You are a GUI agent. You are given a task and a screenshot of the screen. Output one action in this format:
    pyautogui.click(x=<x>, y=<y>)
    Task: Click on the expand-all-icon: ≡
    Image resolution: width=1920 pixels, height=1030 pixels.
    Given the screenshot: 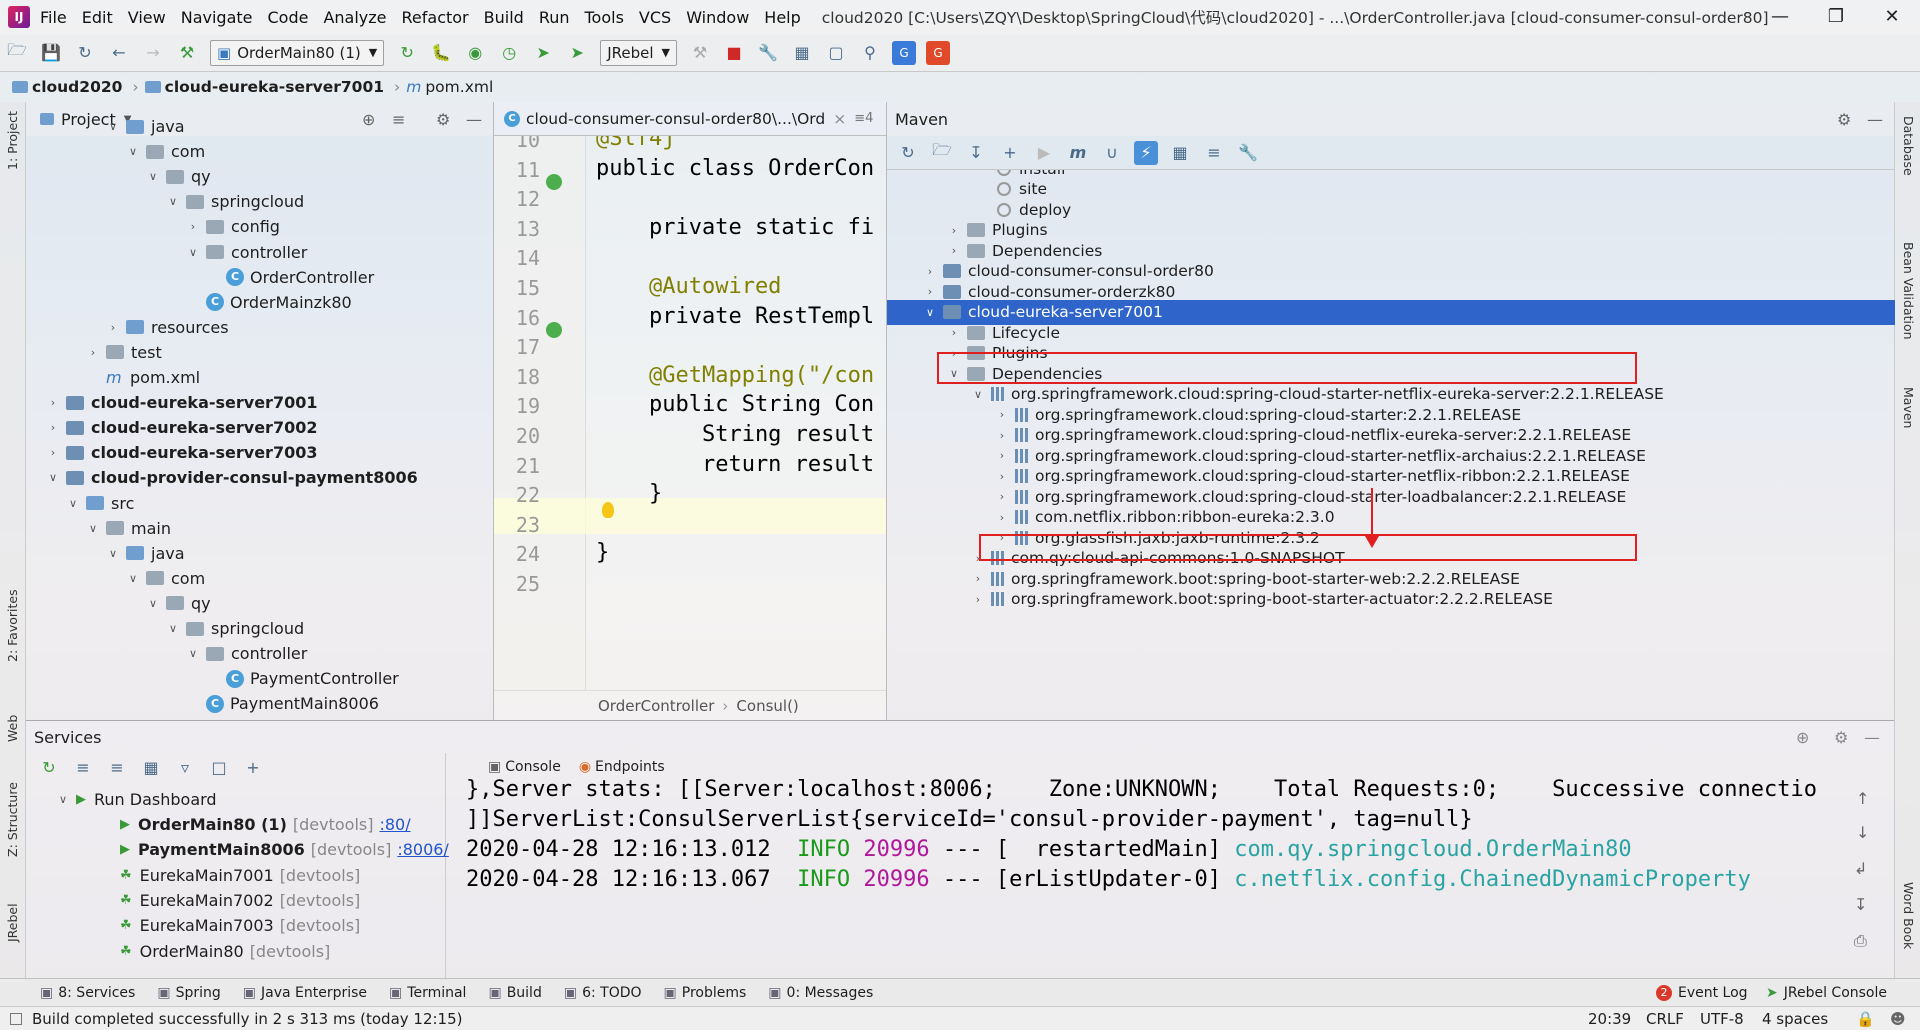 What is the action you would take?
    pyautogui.click(x=83, y=767)
    